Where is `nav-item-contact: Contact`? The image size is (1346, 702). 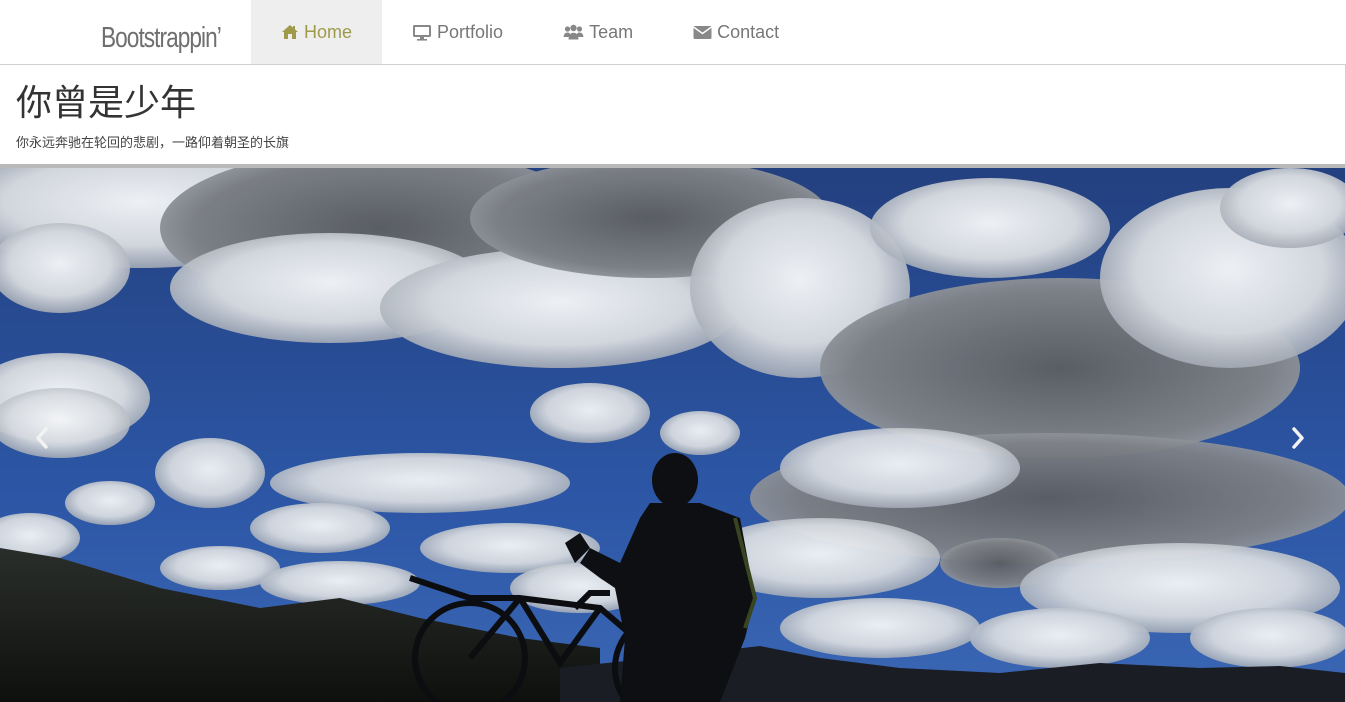 nav-item-contact: Contact is located at coordinates (736, 32).